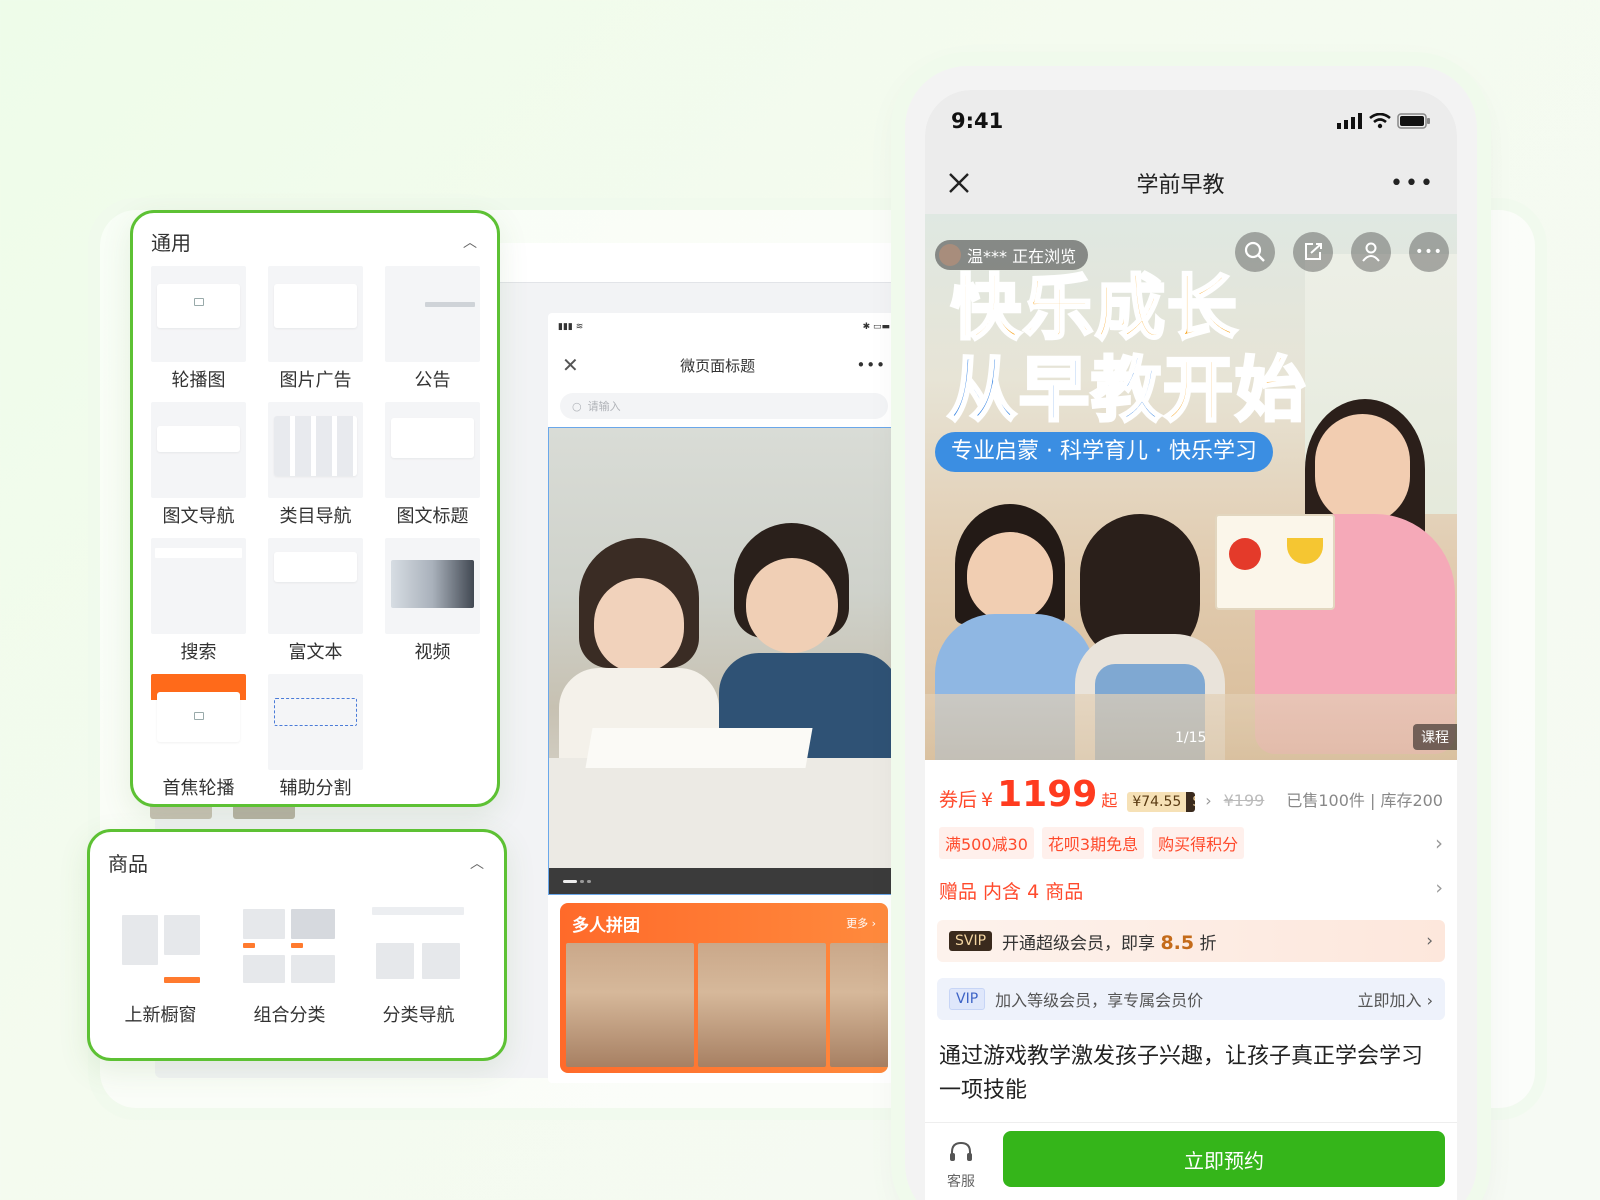 Image resolution: width=1600 pixels, height=1200 pixels. I want to click on product-description: 通过游戏教学激发孩子兴趣，让孩子真正学会学习一项技能, so click(1181, 1073).